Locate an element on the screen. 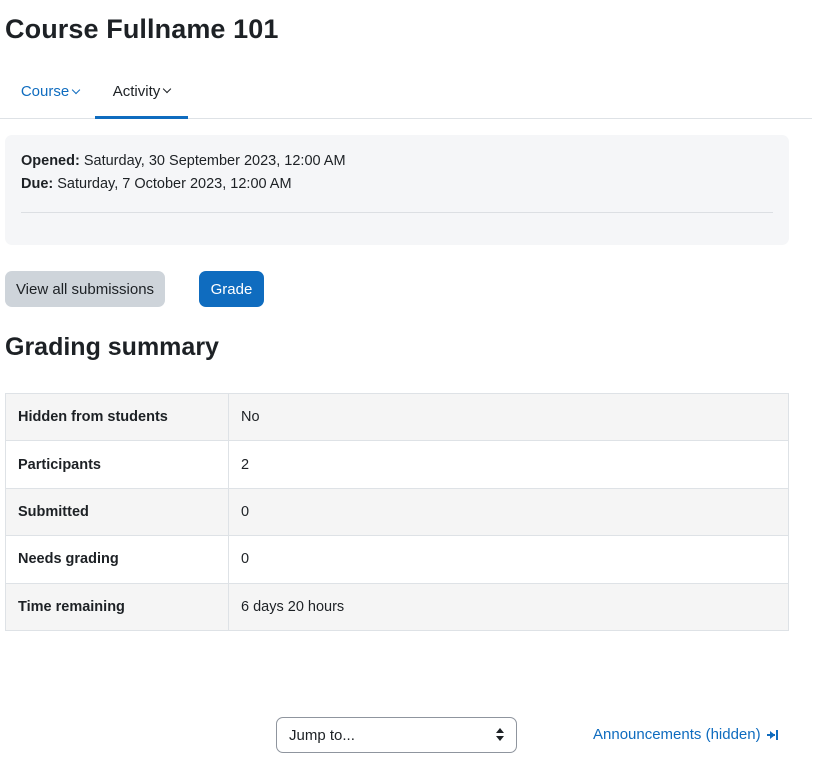  tab-course: Course is located at coordinates (50, 91).